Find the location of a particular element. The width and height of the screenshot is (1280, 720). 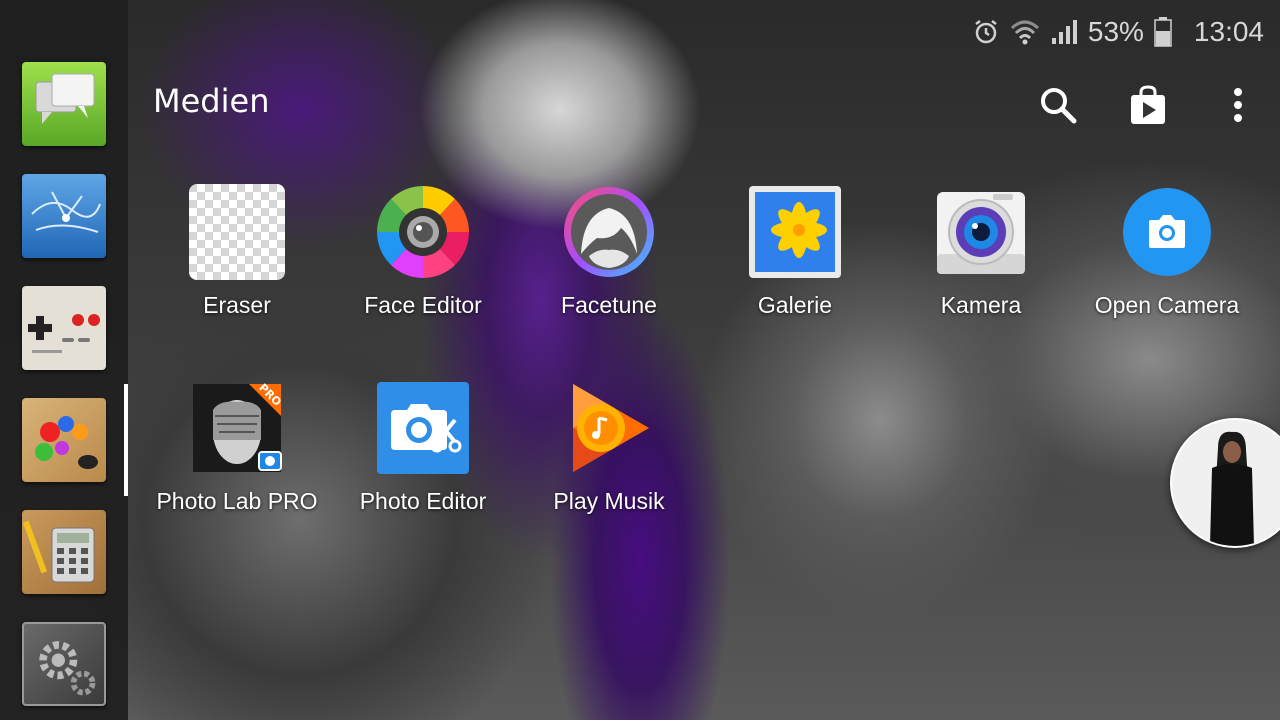

header-actions is located at coordinates (1148, 105).